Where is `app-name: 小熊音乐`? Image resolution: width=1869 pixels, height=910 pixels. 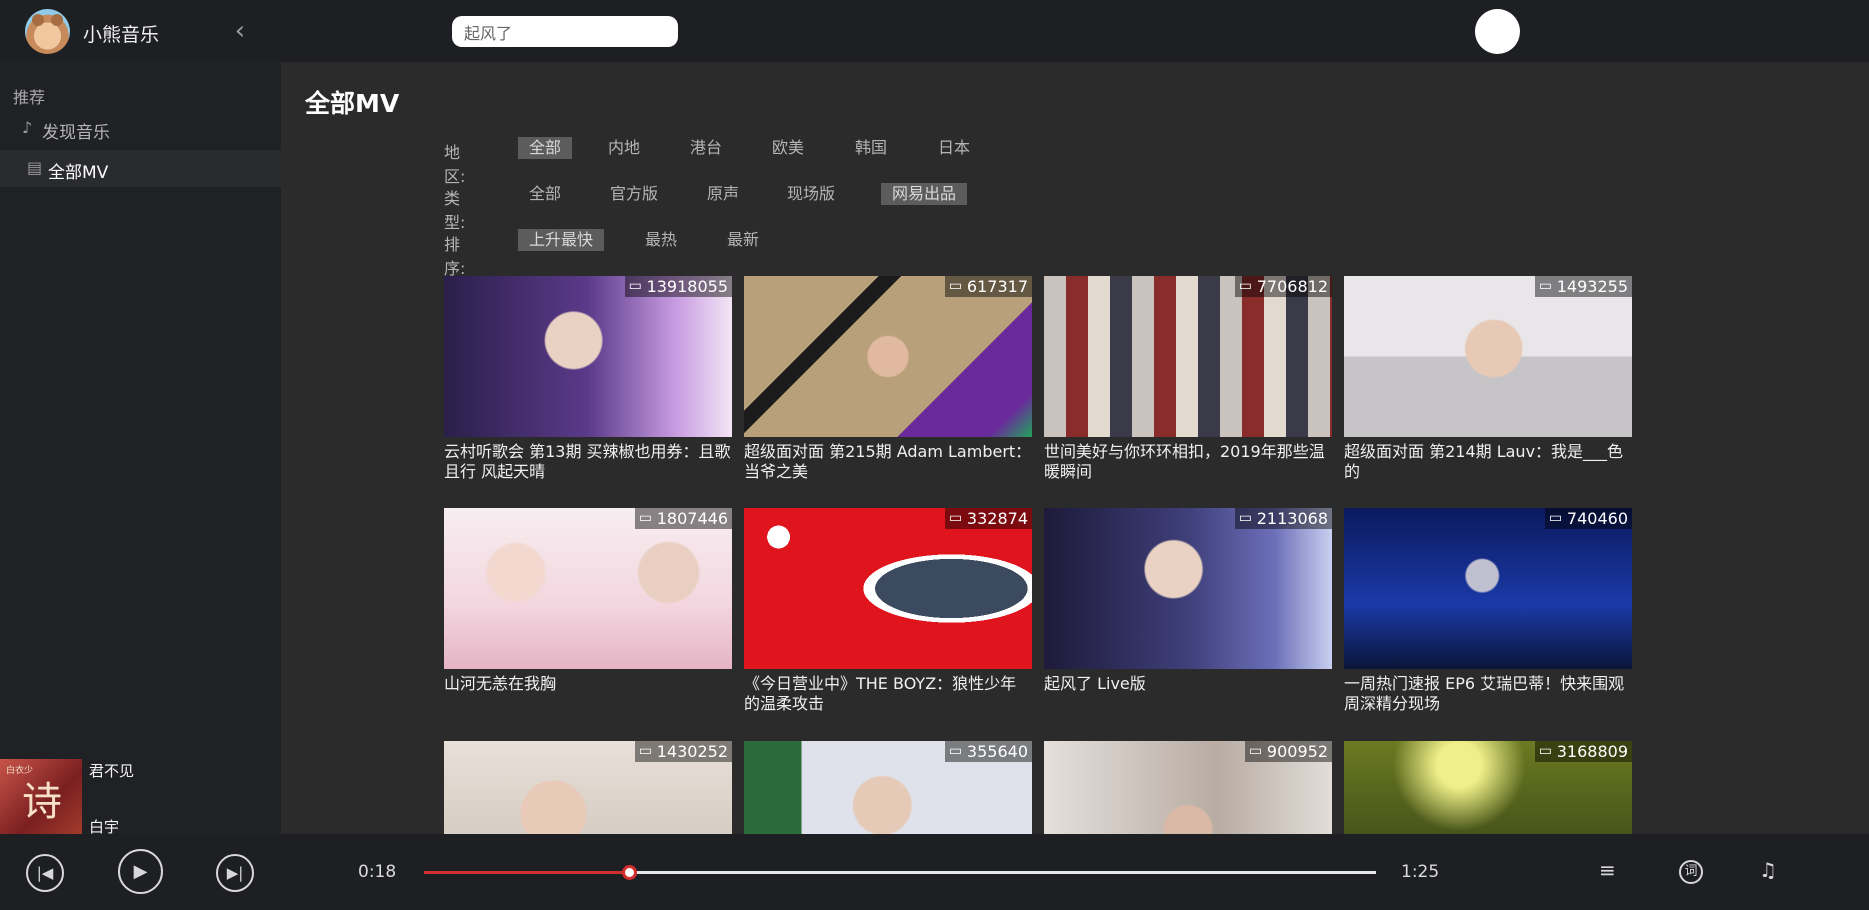 app-name: 小熊音乐 is located at coordinates (121, 35).